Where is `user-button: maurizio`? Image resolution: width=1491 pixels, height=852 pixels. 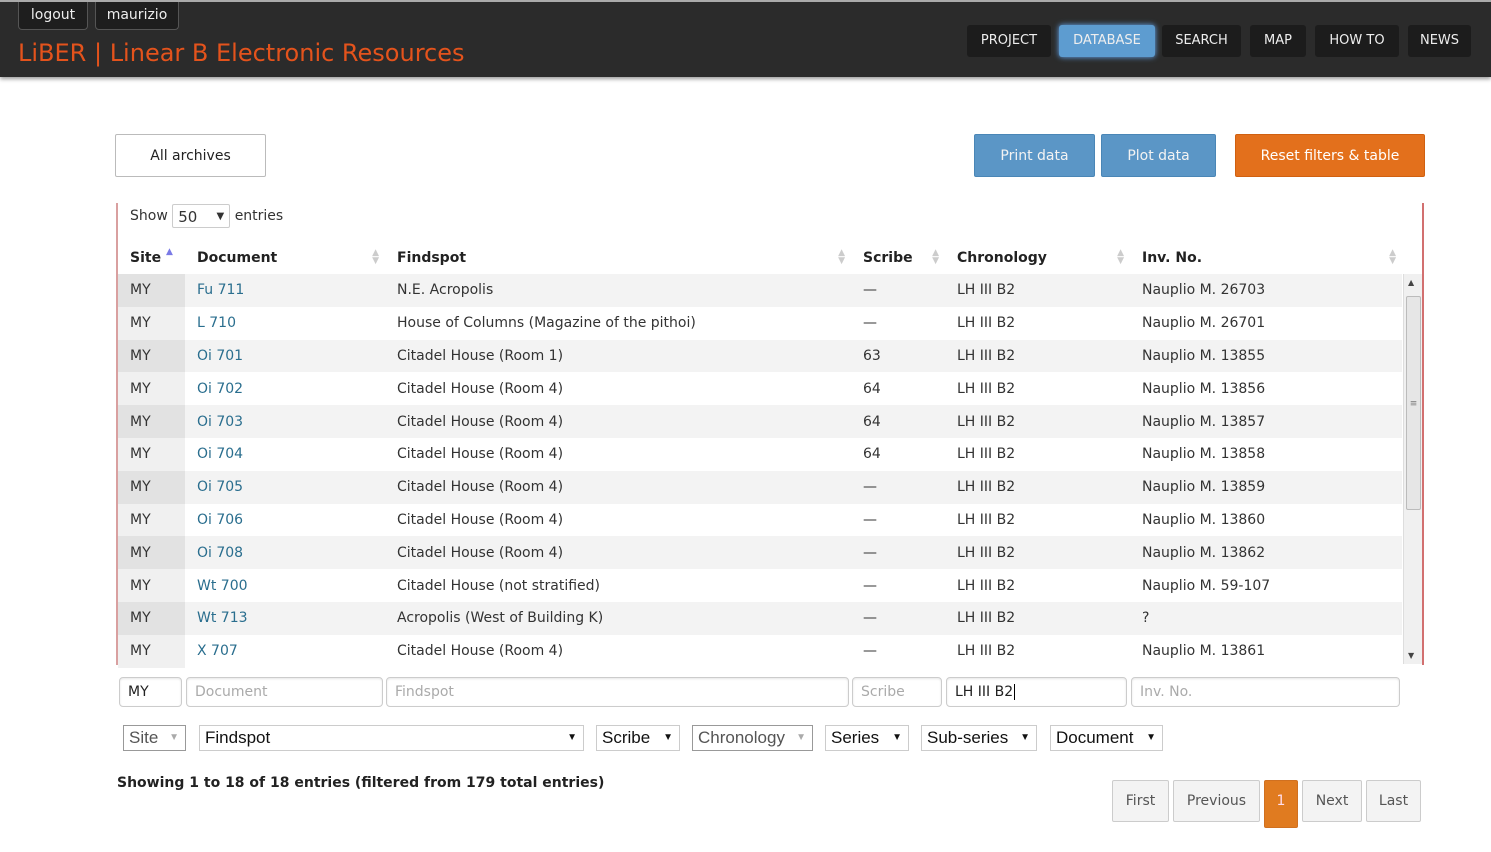 user-button: maurizio is located at coordinates (137, 16).